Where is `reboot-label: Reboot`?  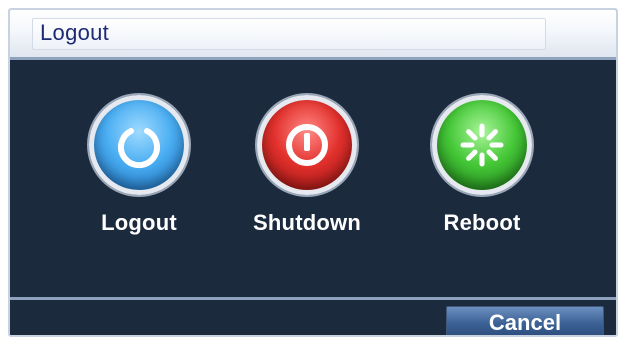 reboot-label: Reboot is located at coordinates (482, 222).